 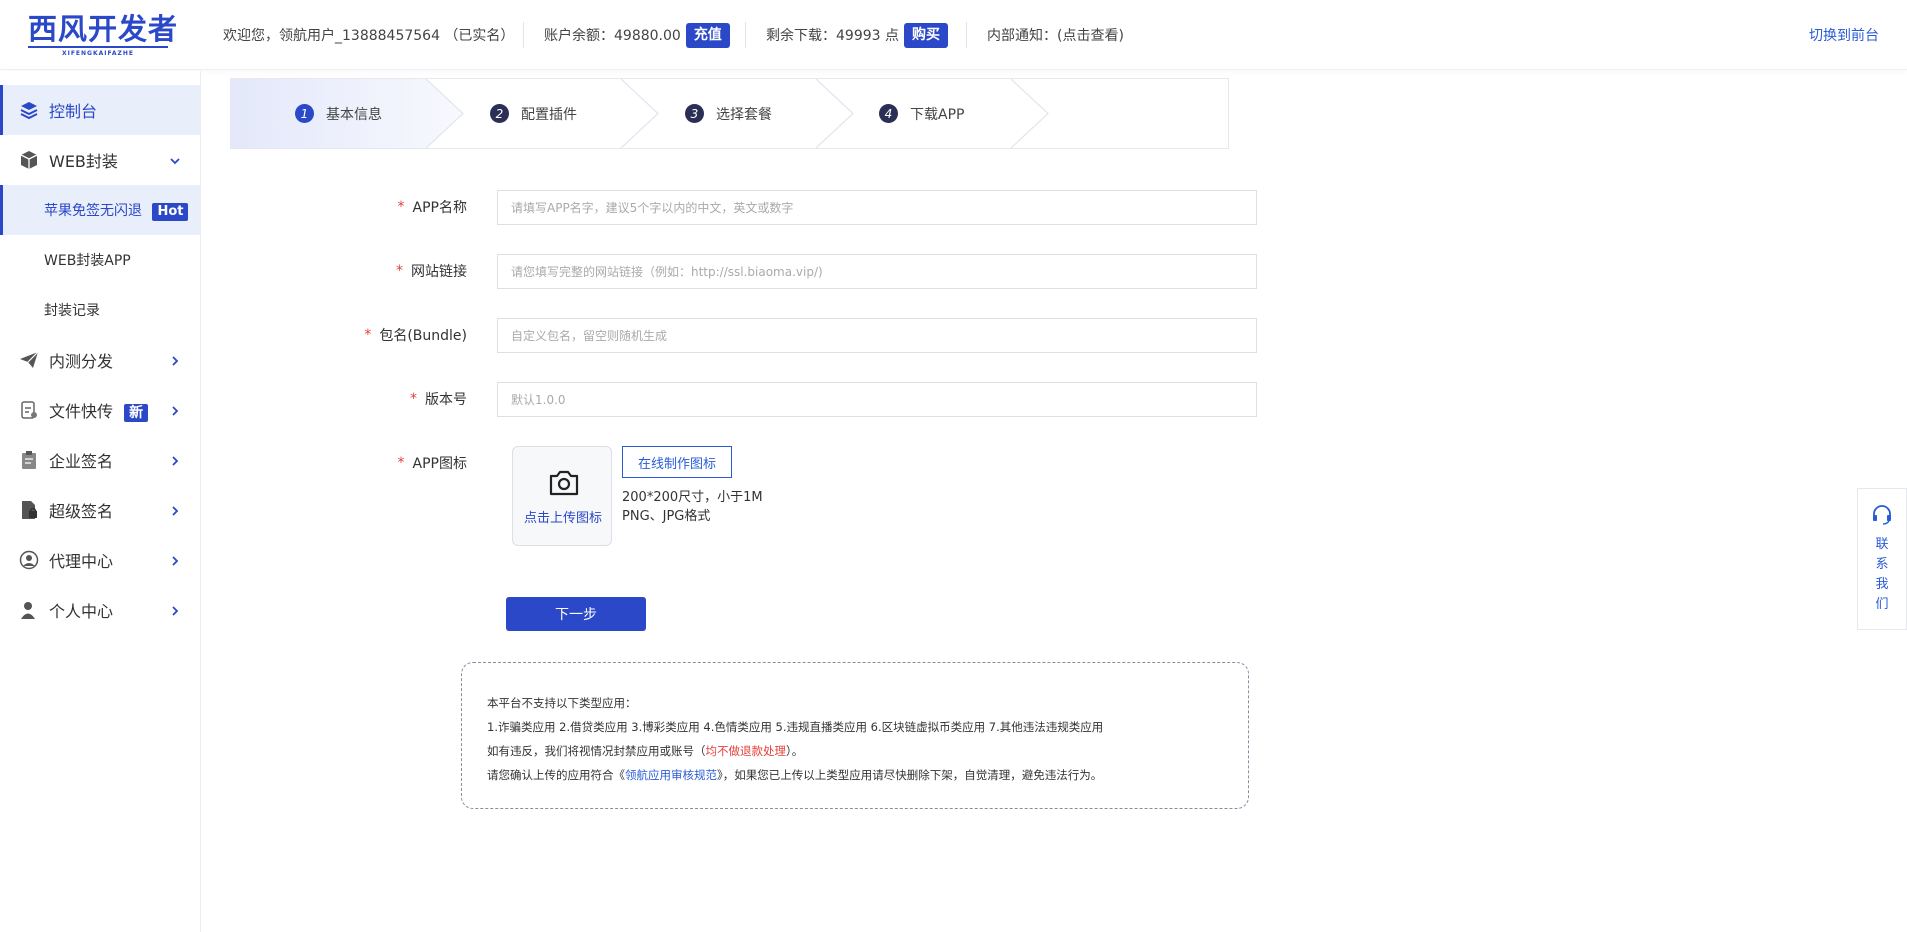 I want to click on step-indicator: 1 基本信息 2 配置插件 3 选择套餐 4 下载APP, so click(x=729, y=113).